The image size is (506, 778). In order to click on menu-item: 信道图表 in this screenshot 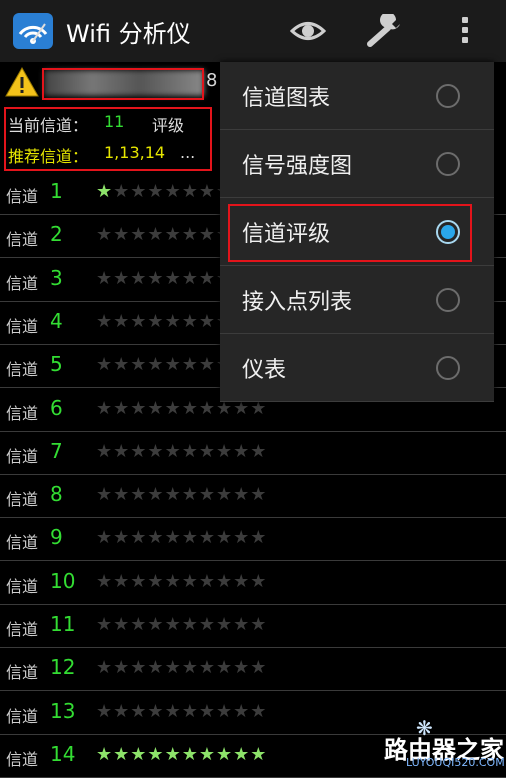, I will do `click(357, 96)`.